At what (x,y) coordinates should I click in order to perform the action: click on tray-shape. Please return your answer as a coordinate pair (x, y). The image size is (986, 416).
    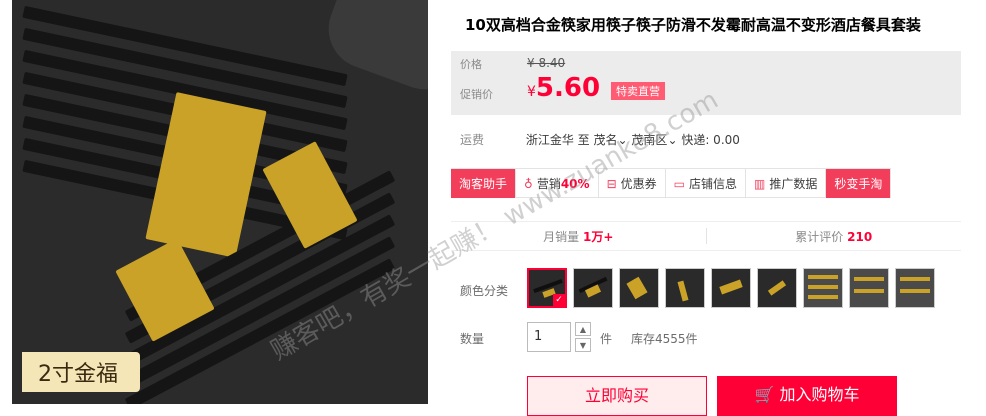
    Looking at the image, I should click on (374, 50).